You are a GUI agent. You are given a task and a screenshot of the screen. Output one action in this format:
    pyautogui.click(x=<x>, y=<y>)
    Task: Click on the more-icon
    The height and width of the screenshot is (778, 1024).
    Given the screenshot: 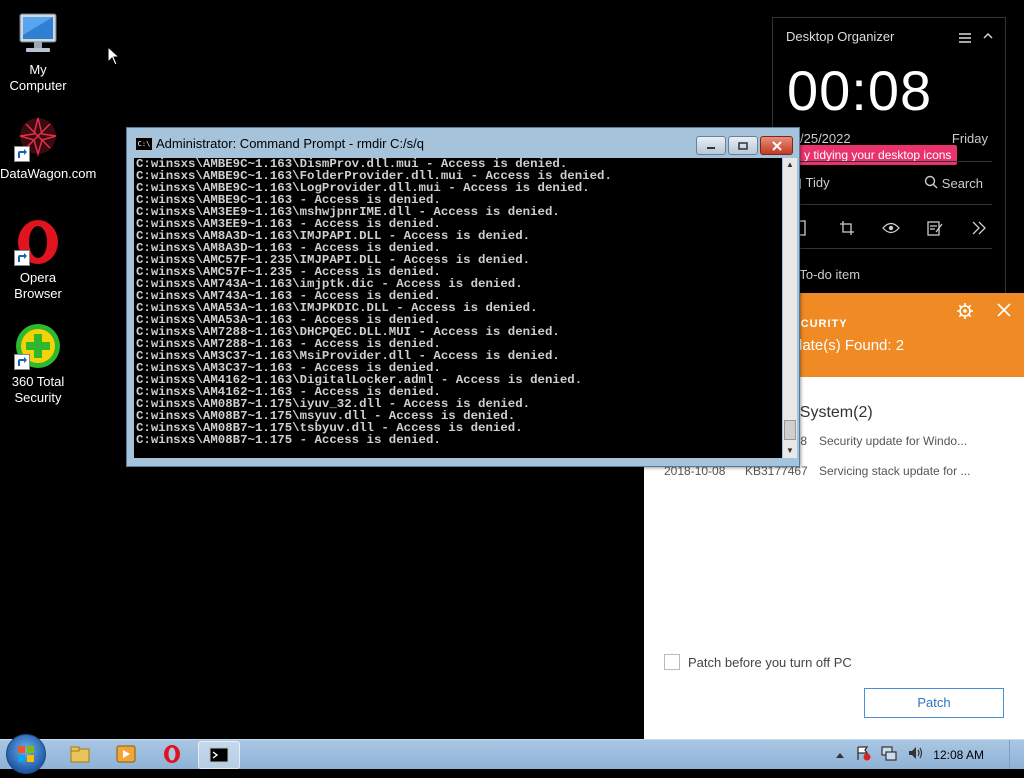 What is the action you would take?
    pyautogui.click(x=979, y=228)
    